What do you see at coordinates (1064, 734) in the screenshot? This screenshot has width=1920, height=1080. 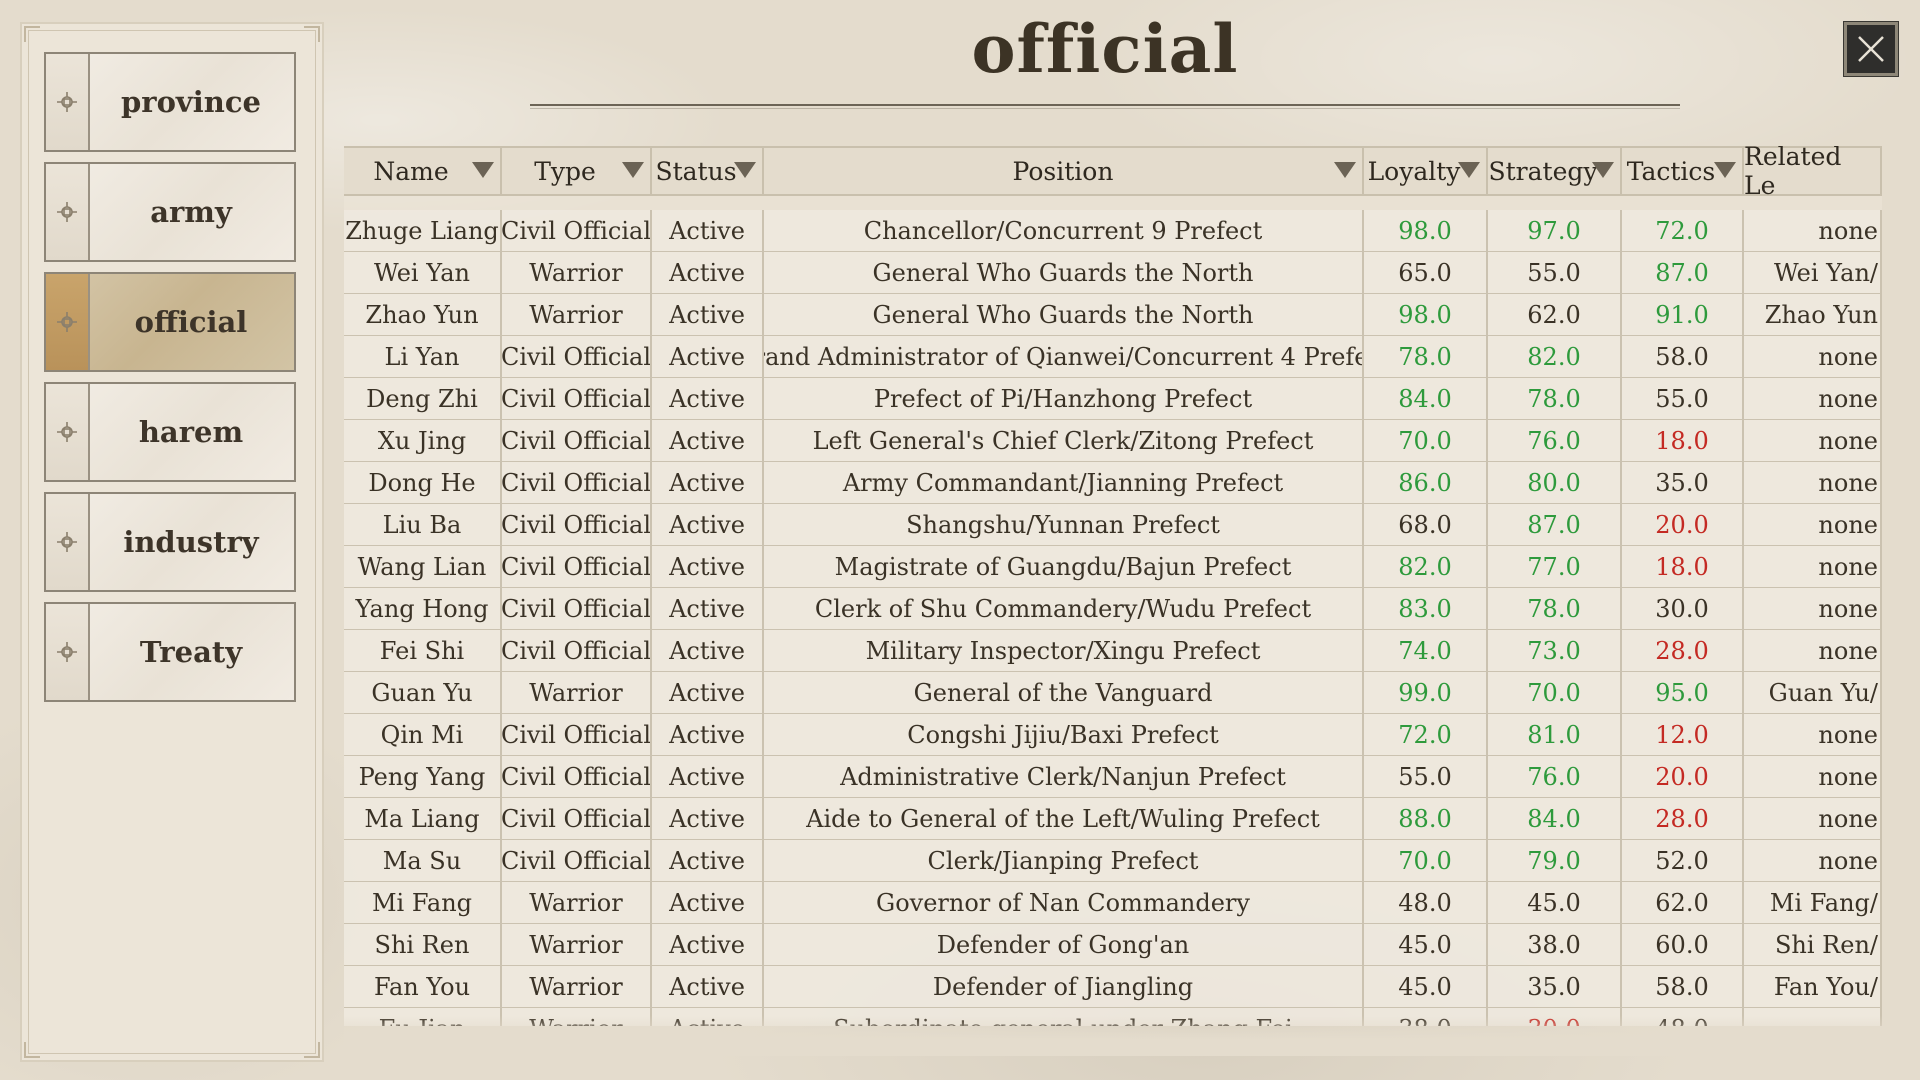 I see `cell-position: Congshi Jijiu/Baxi Prefect` at bounding box center [1064, 734].